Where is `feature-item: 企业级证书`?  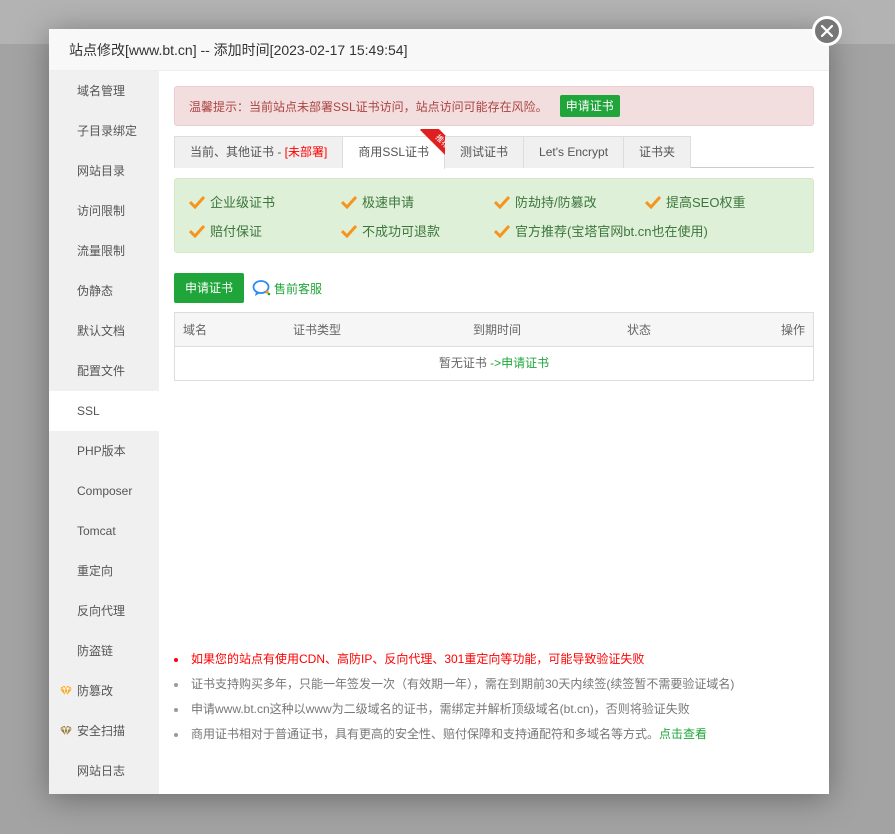 feature-item: 企业级证书 is located at coordinates (232, 201).